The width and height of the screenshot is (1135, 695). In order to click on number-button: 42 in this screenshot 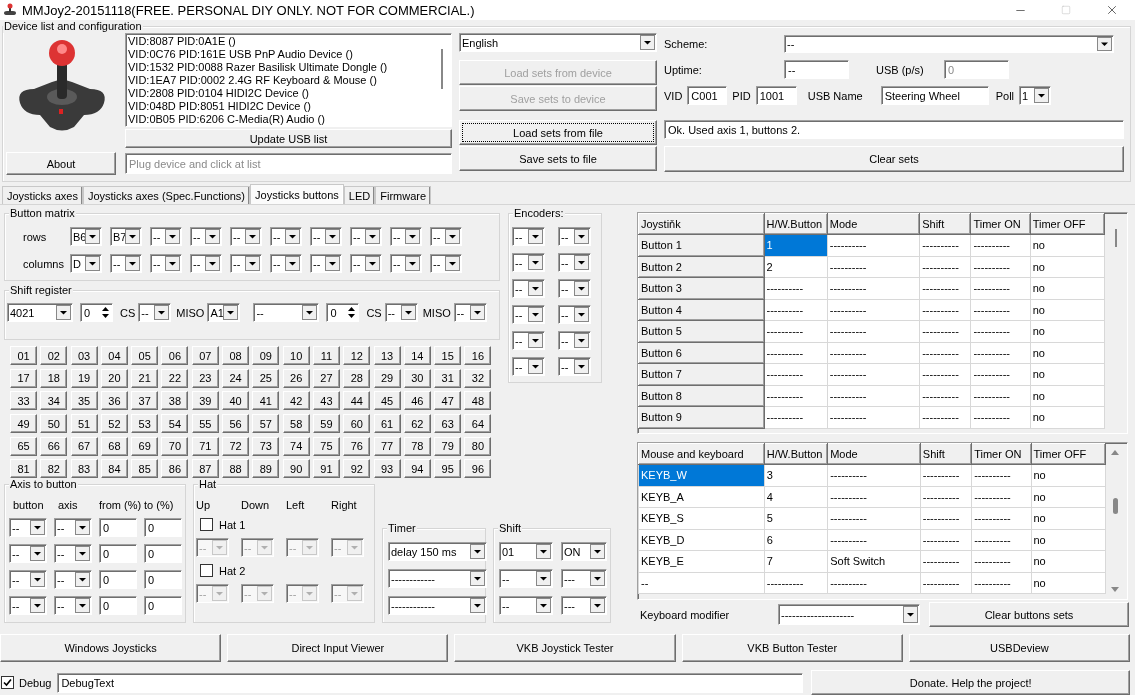, I will do `click(296, 401)`.